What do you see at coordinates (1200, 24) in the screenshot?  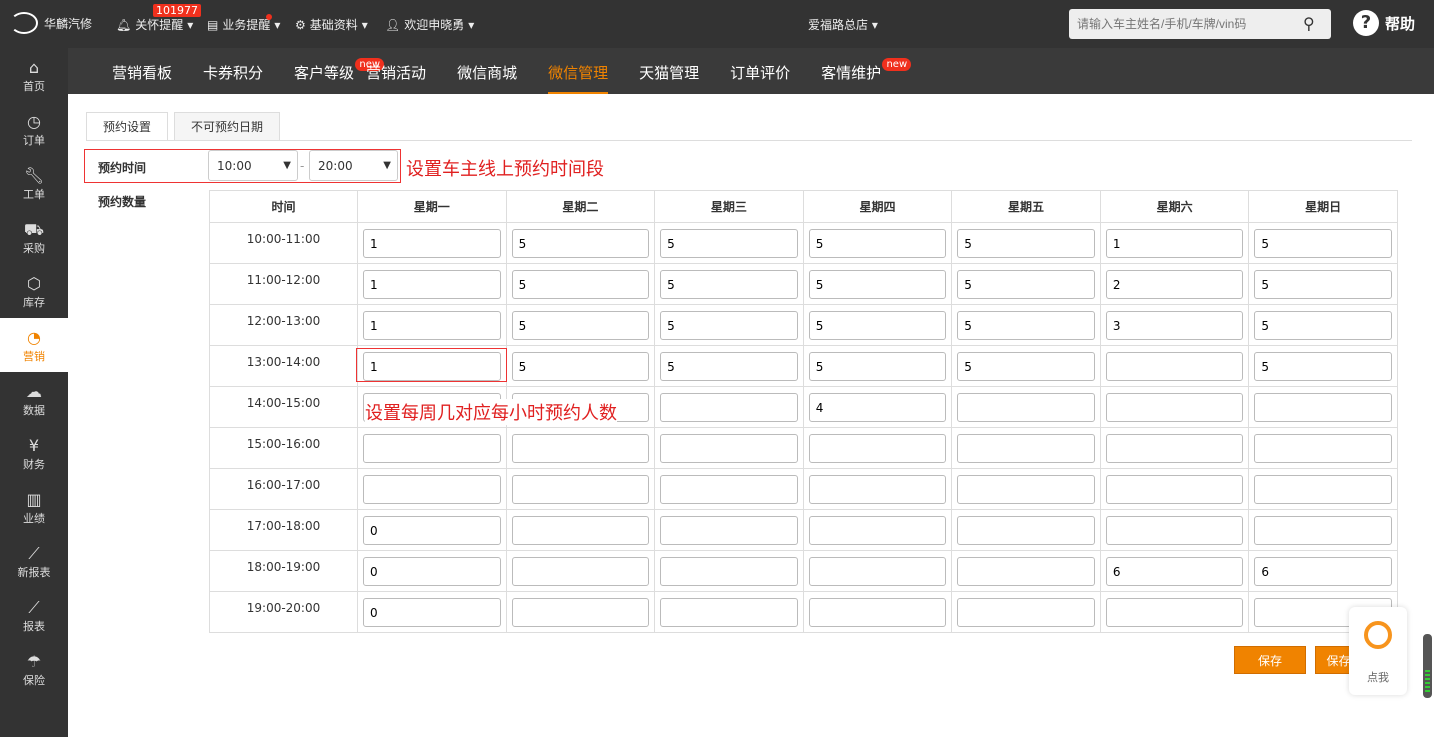 I see `search-input` at bounding box center [1200, 24].